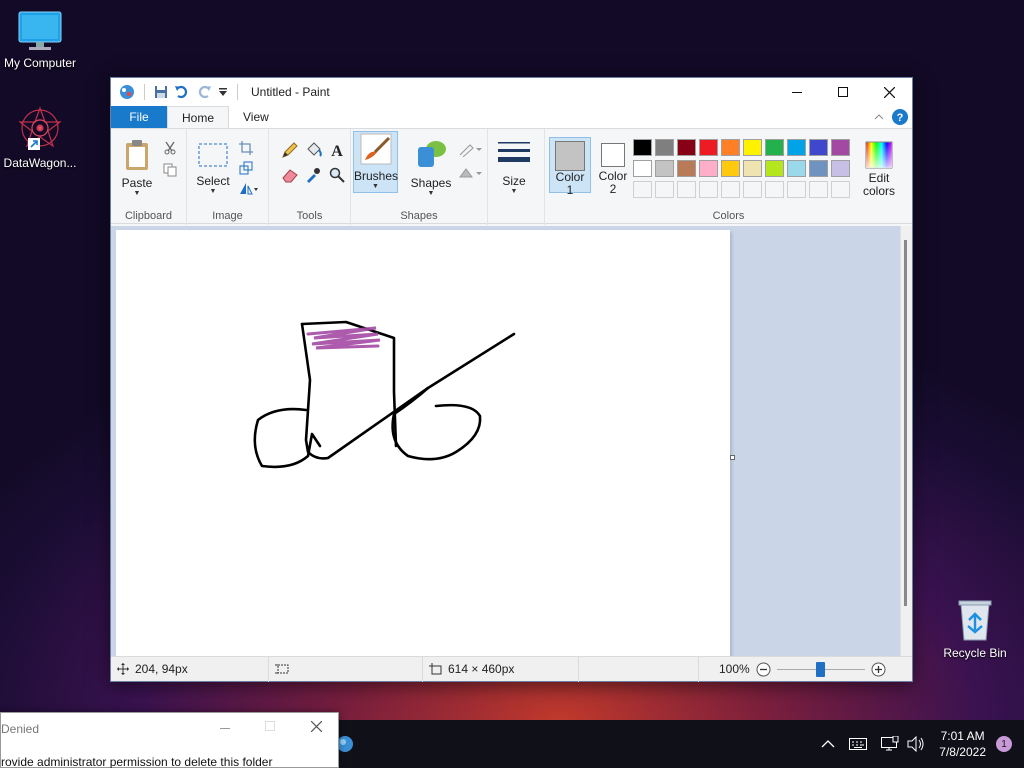  What do you see at coordinates (889, 92) in the screenshot?
I see `close-button` at bounding box center [889, 92].